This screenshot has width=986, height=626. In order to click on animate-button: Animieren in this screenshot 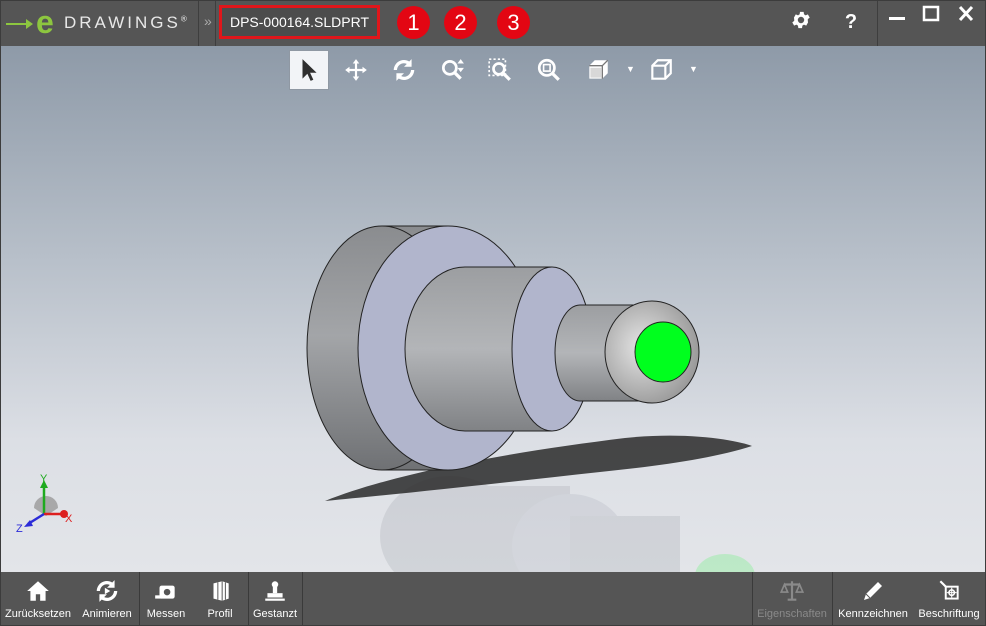, I will do `click(107, 599)`.